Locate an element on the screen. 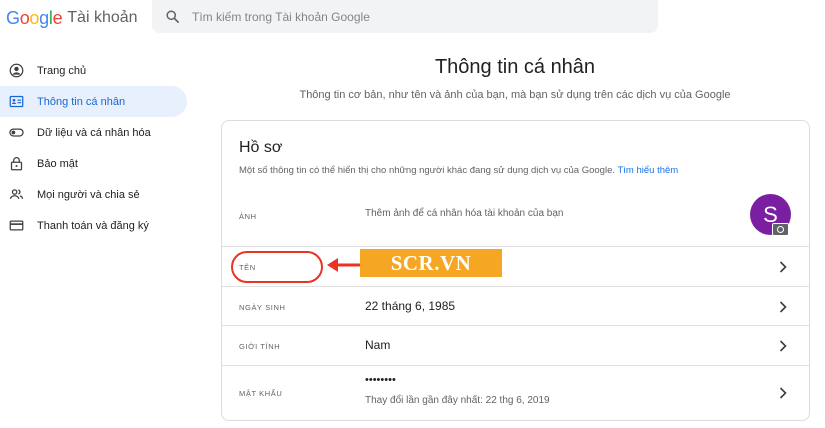  name-highlight-oval is located at coordinates (277, 267).